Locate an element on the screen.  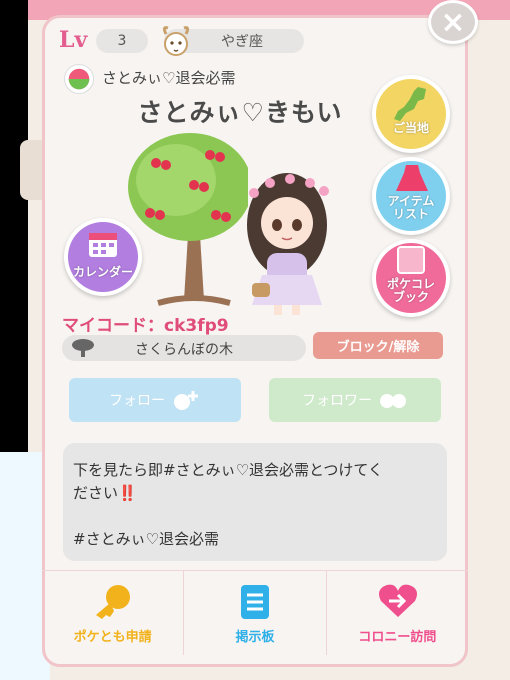
goat-icon is located at coordinates (176, 41).